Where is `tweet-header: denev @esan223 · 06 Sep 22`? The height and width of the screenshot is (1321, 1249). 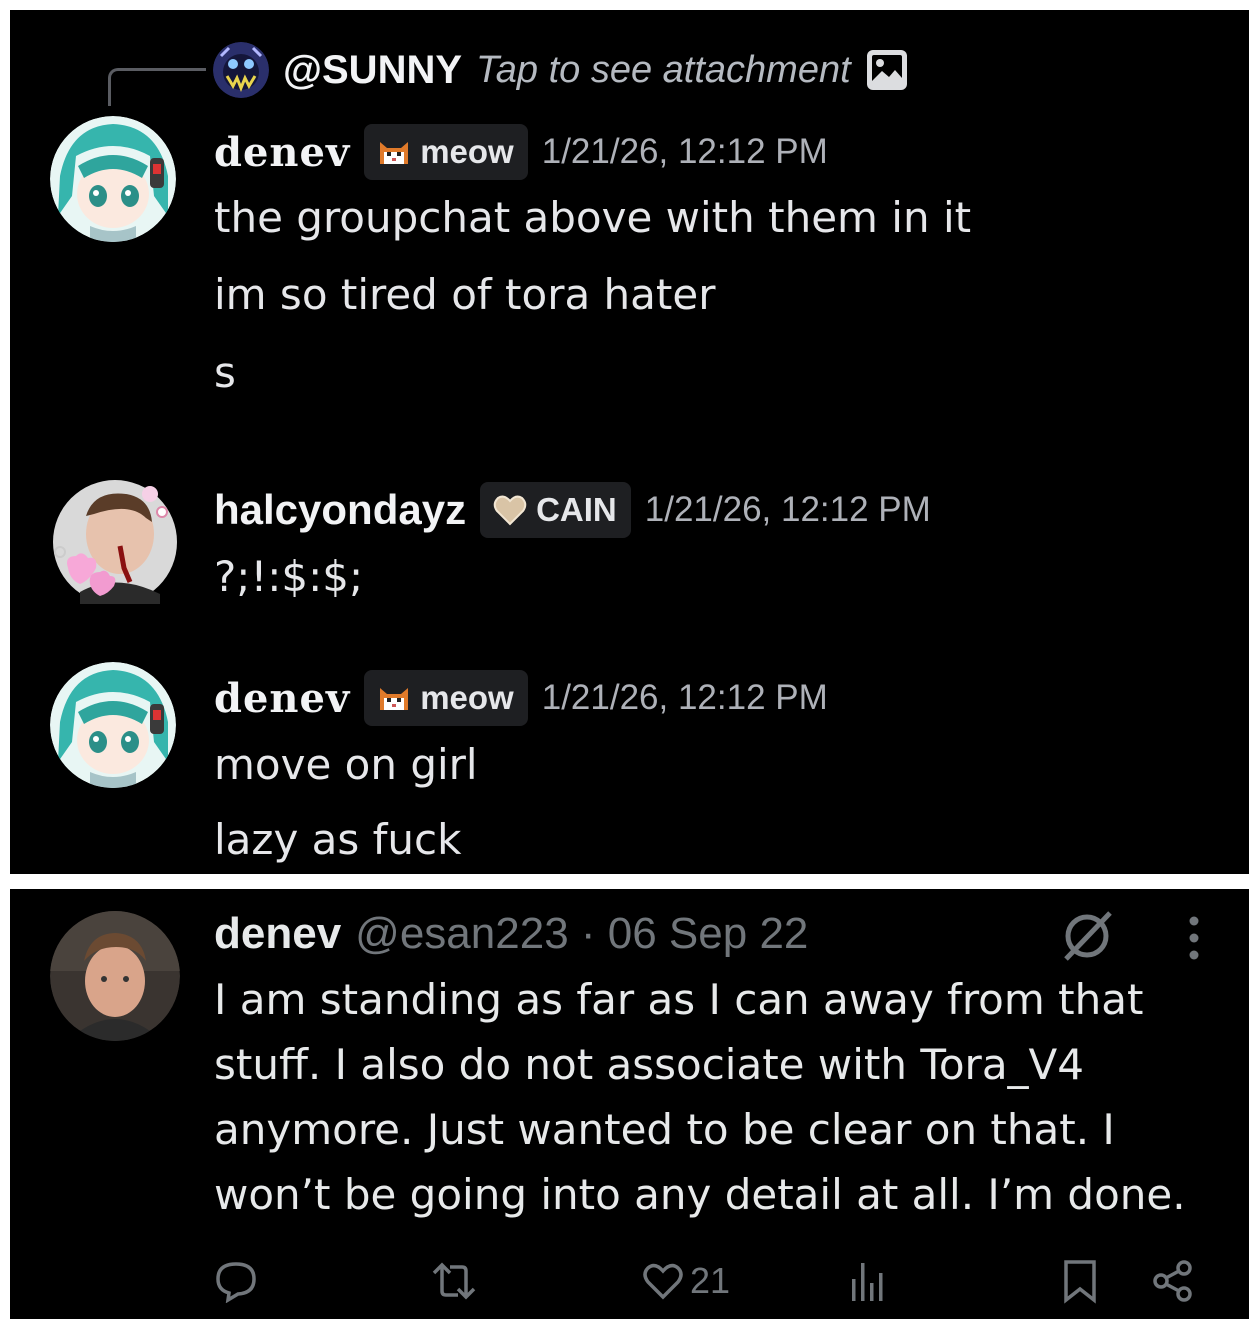 tweet-header: denev @esan223 · 06 Sep 22 is located at coordinates (511, 934).